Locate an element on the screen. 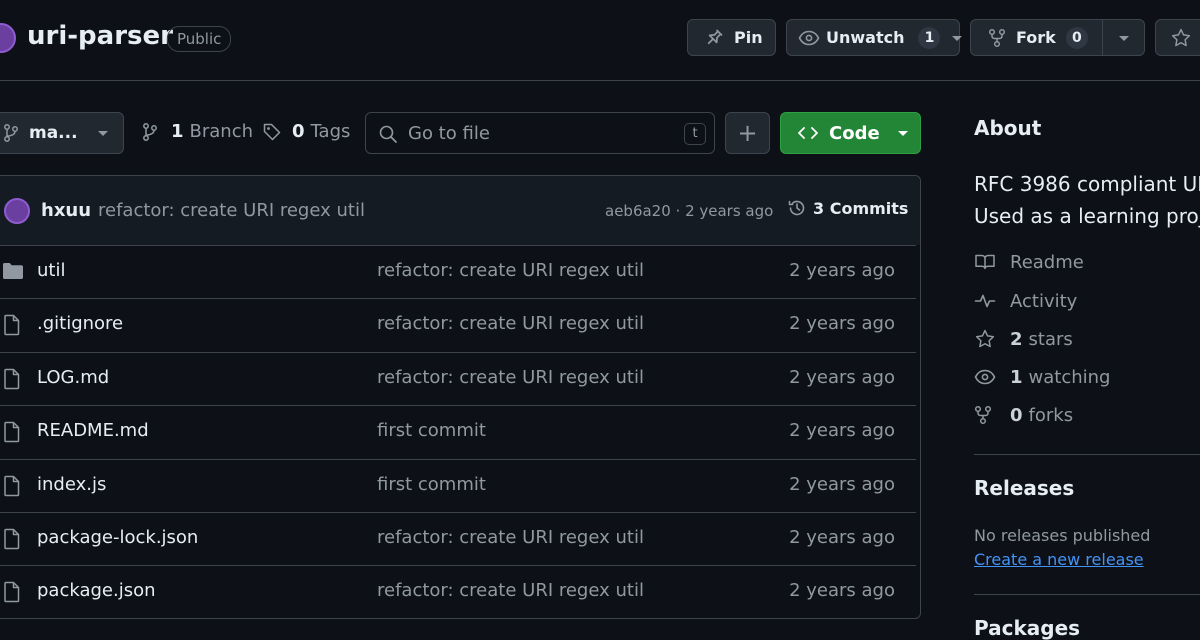  go-to-file-input: Go to file t is located at coordinates (540, 133).